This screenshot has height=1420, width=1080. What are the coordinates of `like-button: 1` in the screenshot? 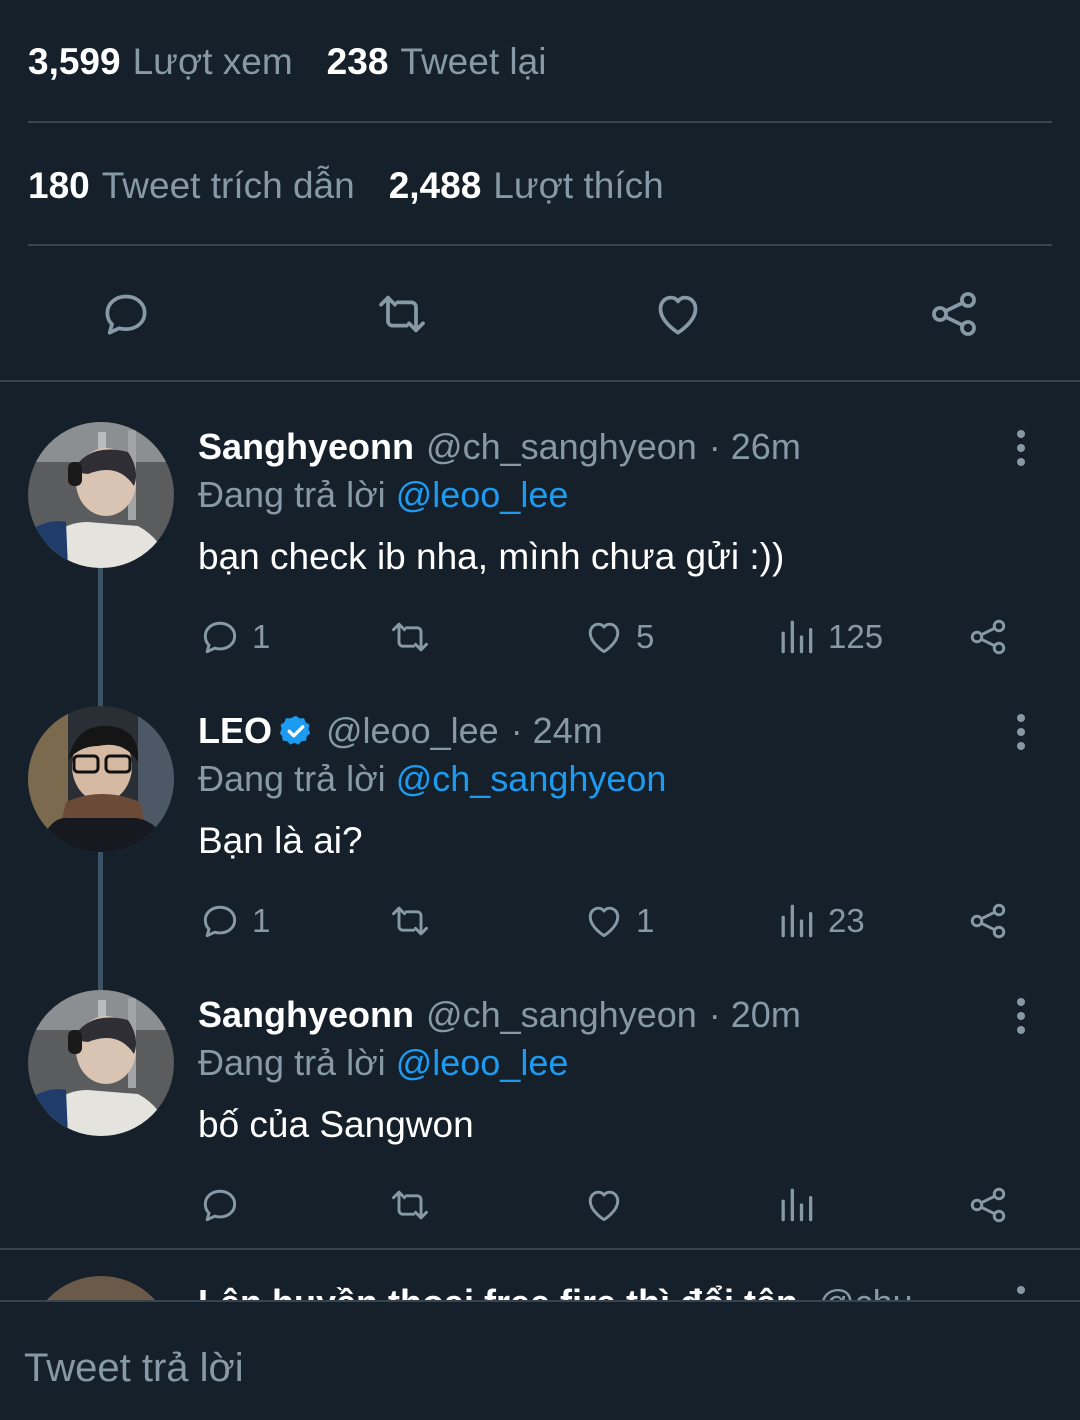 It's located at (618, 921).